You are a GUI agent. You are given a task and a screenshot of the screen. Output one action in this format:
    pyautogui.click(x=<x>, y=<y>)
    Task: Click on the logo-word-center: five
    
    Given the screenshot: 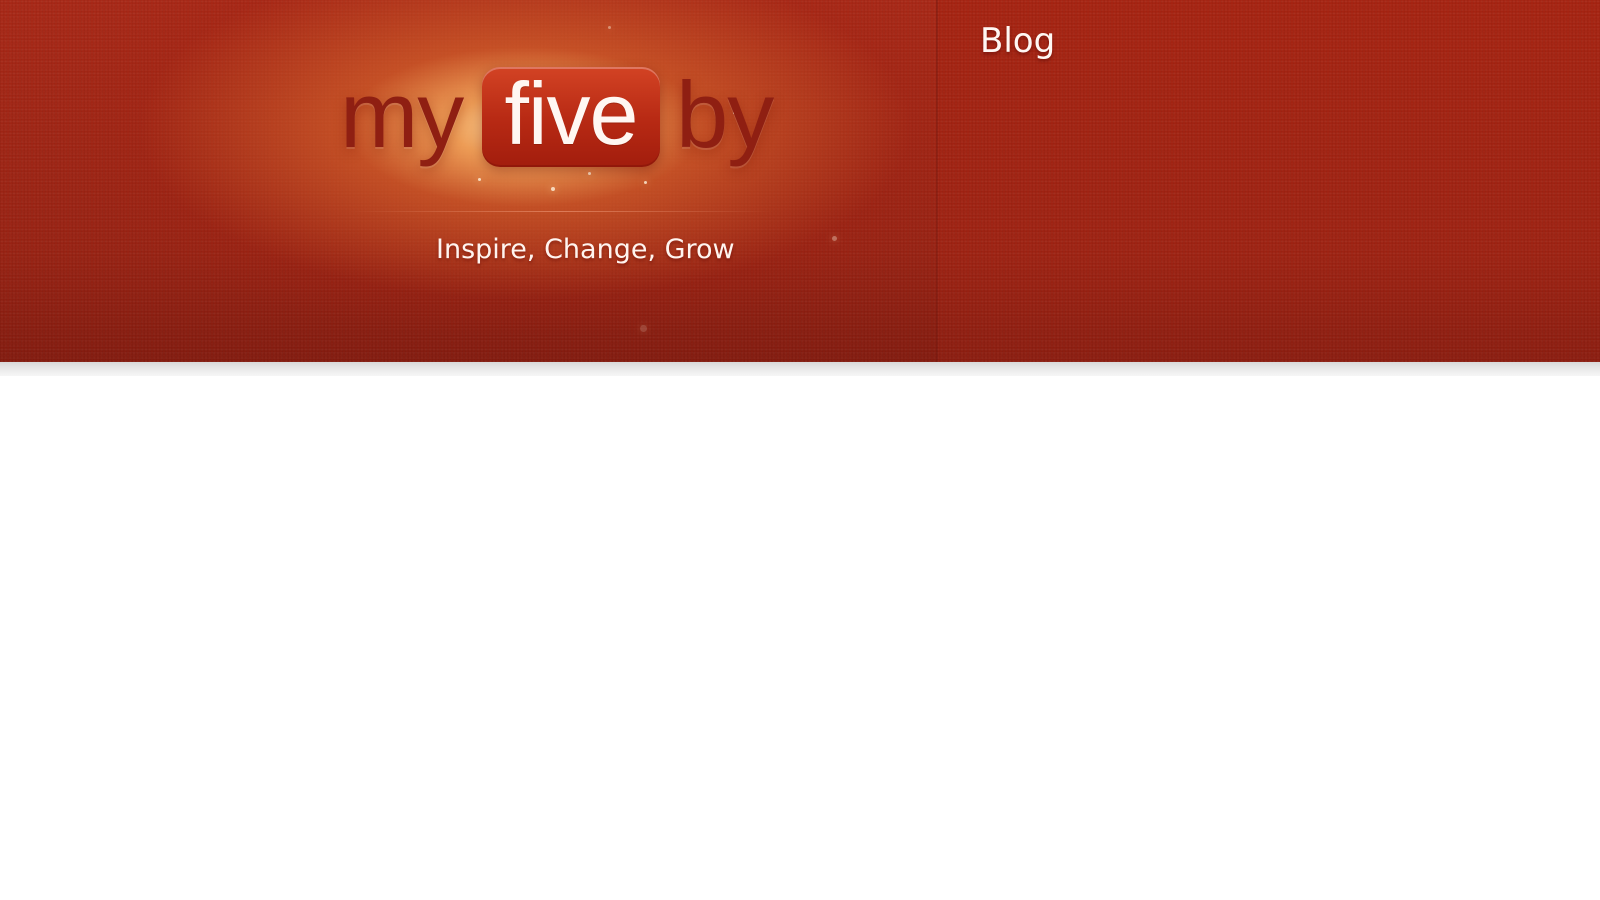 What is the action you would take?
    pyautogui.click(x=571, y=113)
    